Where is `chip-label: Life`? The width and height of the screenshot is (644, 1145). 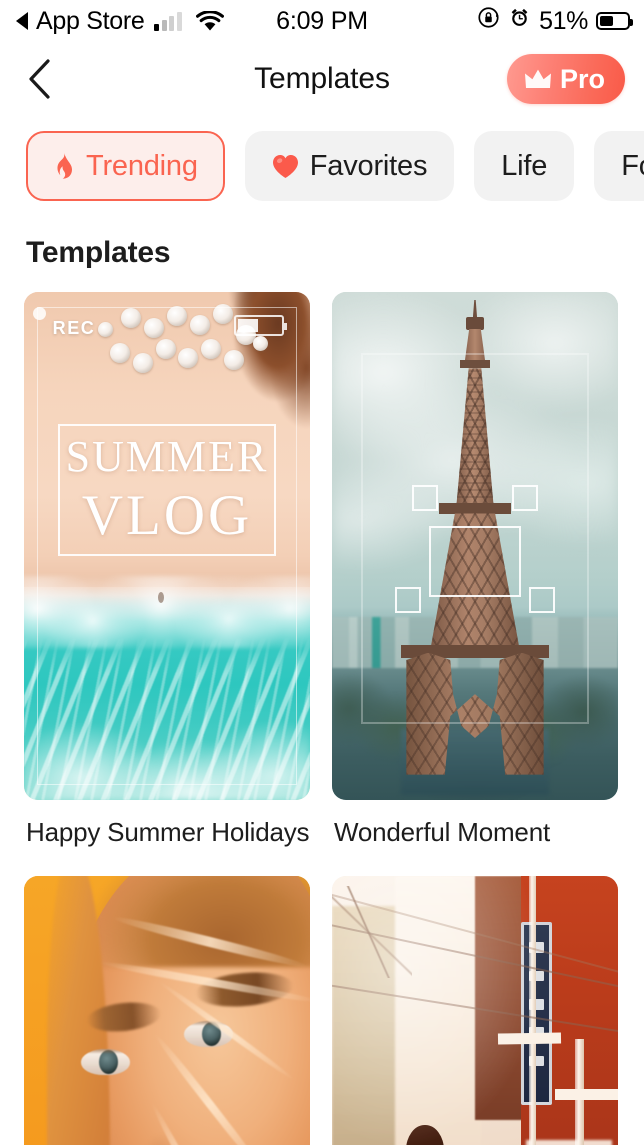
chip-label: Life is located at coordinates (524, 165).